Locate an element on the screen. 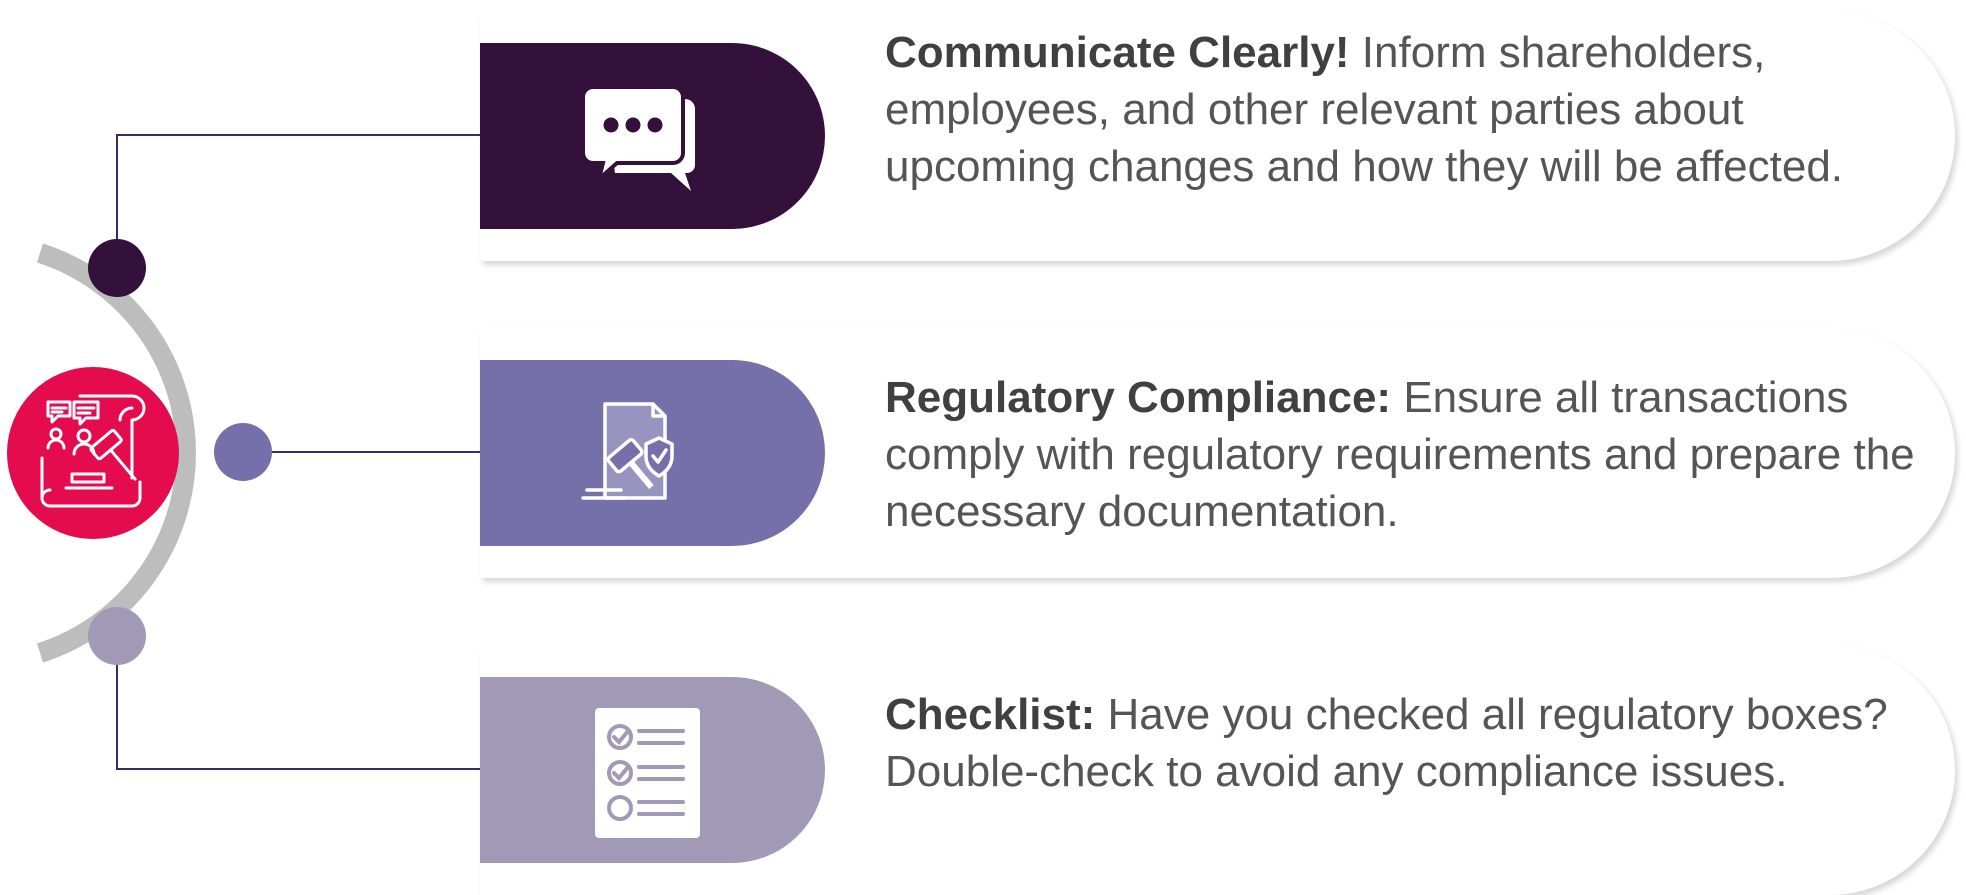  legal-meeting-gavel-icon is located at coordinates (93, 451).